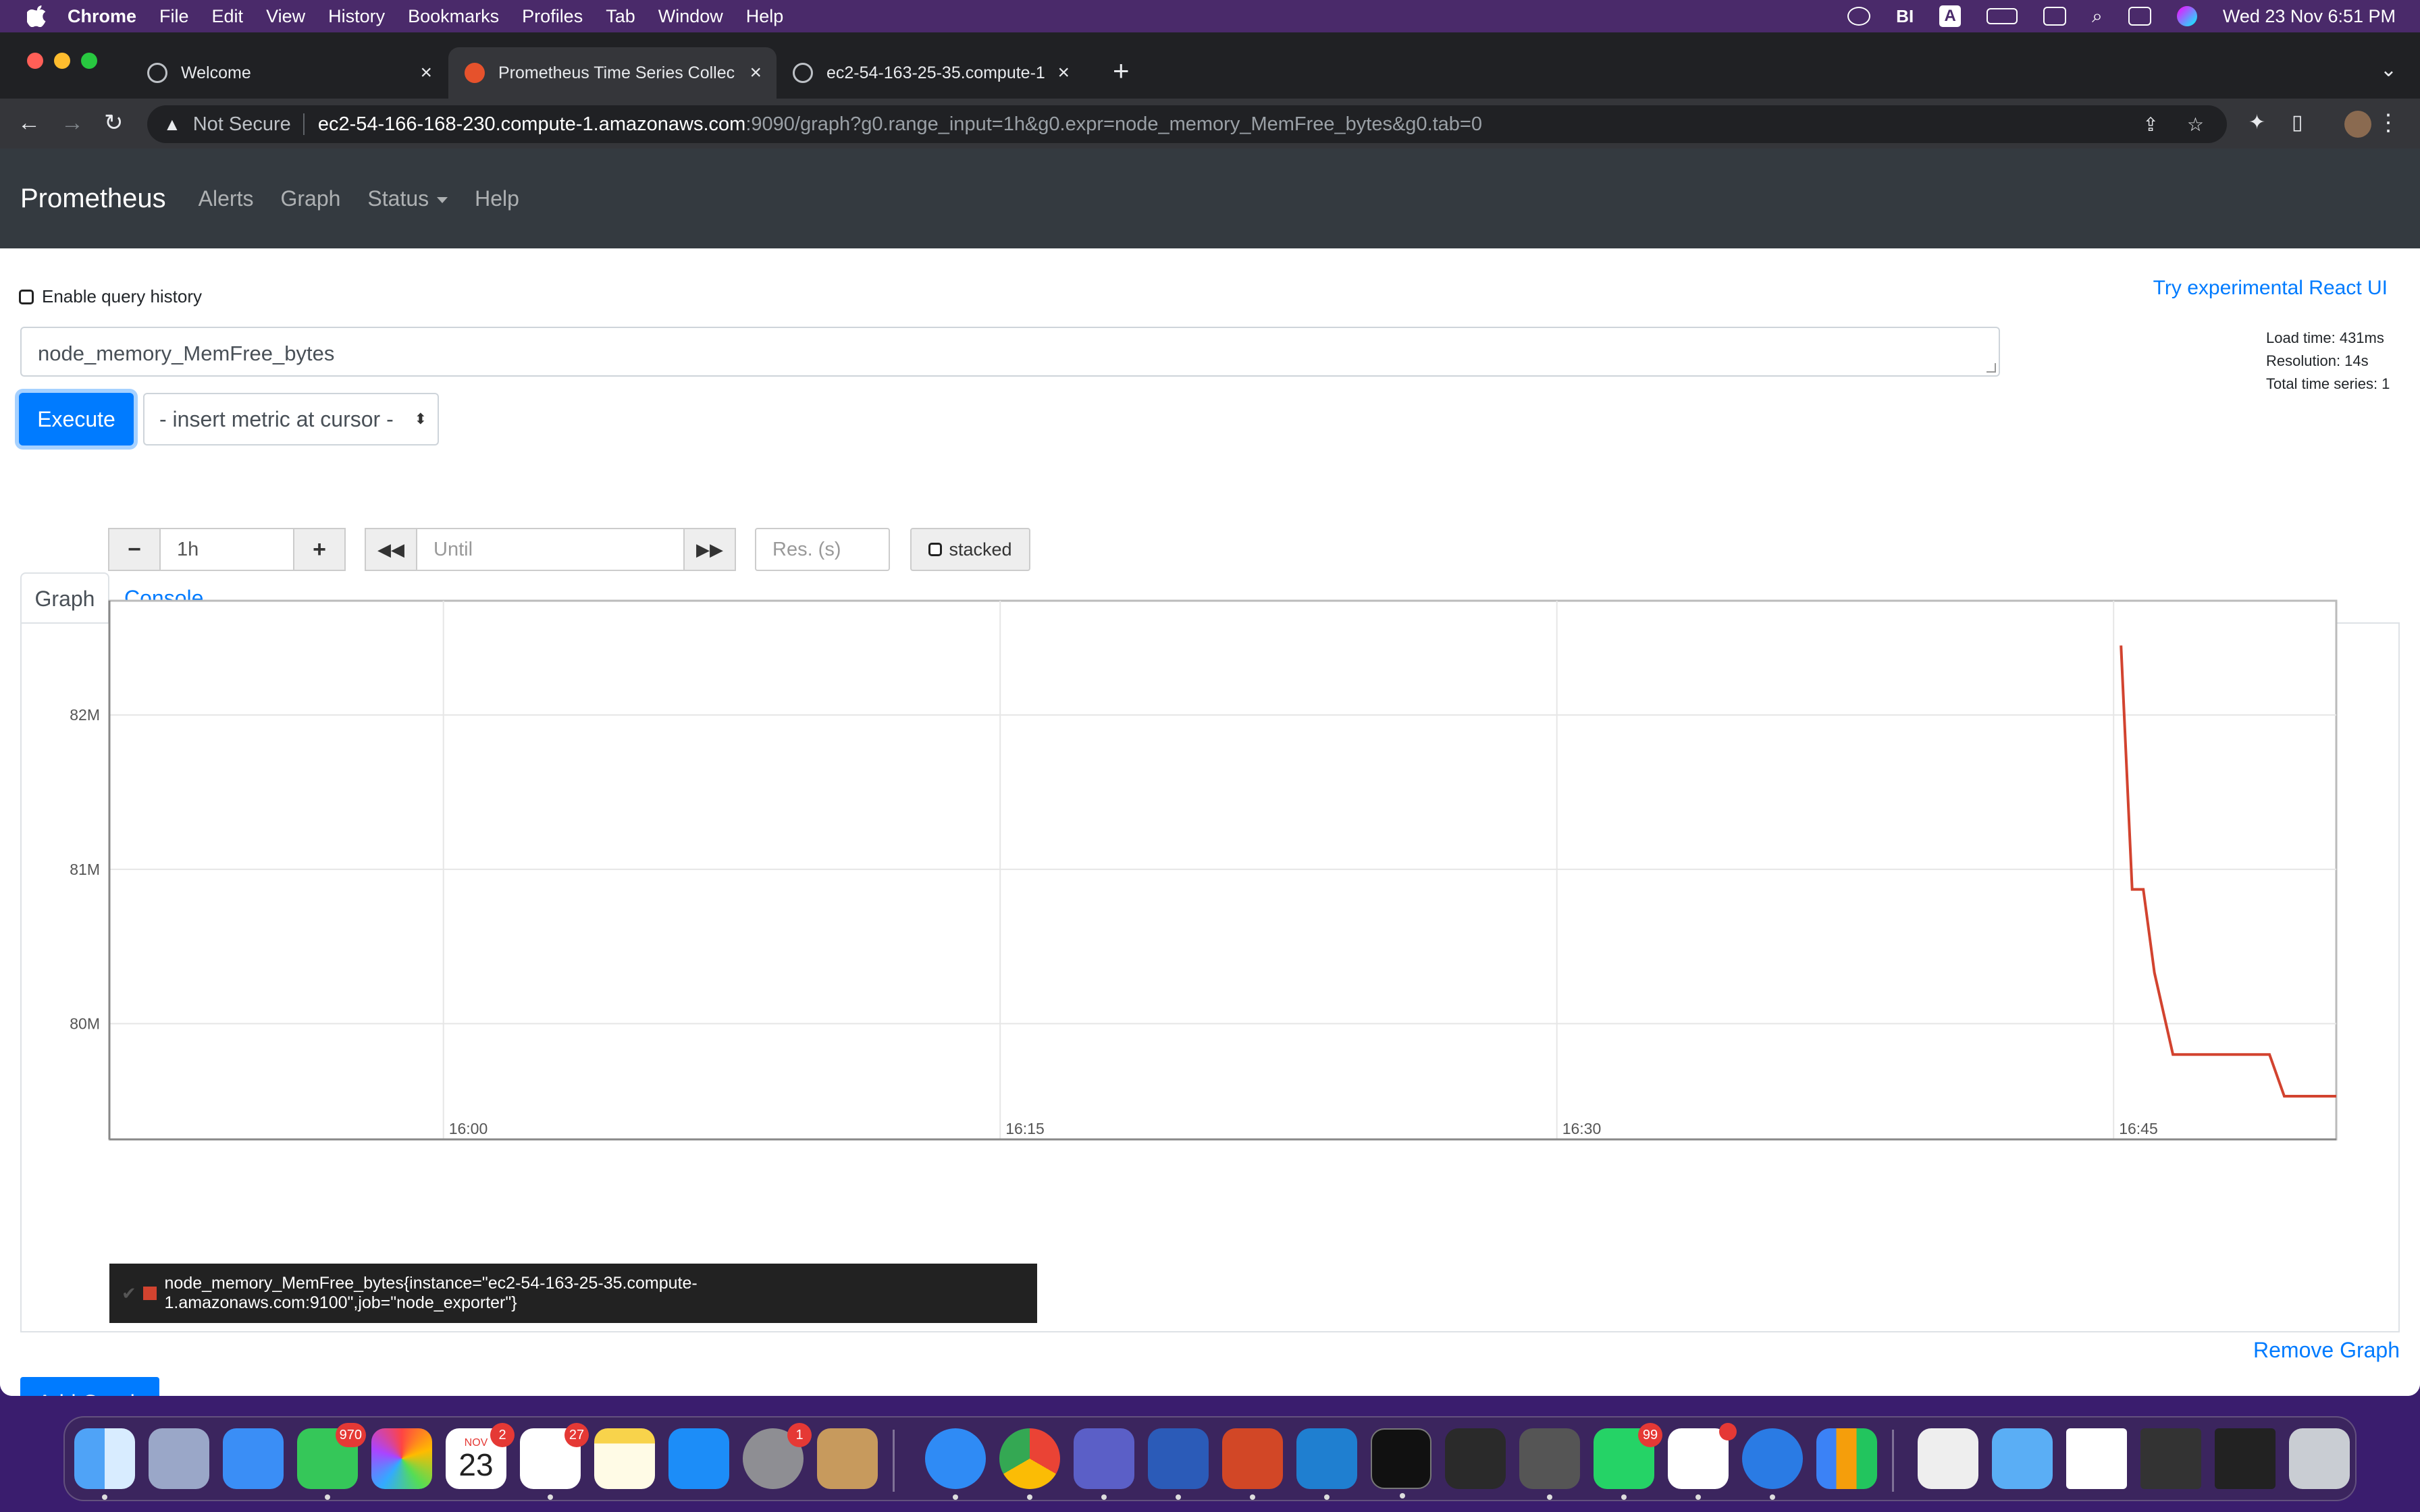 This screenshot has height=1512, width=2420. What do you see at coordinates (253, 1458) in the screenshot?
I see `mail-icon` at bounding box center [253, 1458].